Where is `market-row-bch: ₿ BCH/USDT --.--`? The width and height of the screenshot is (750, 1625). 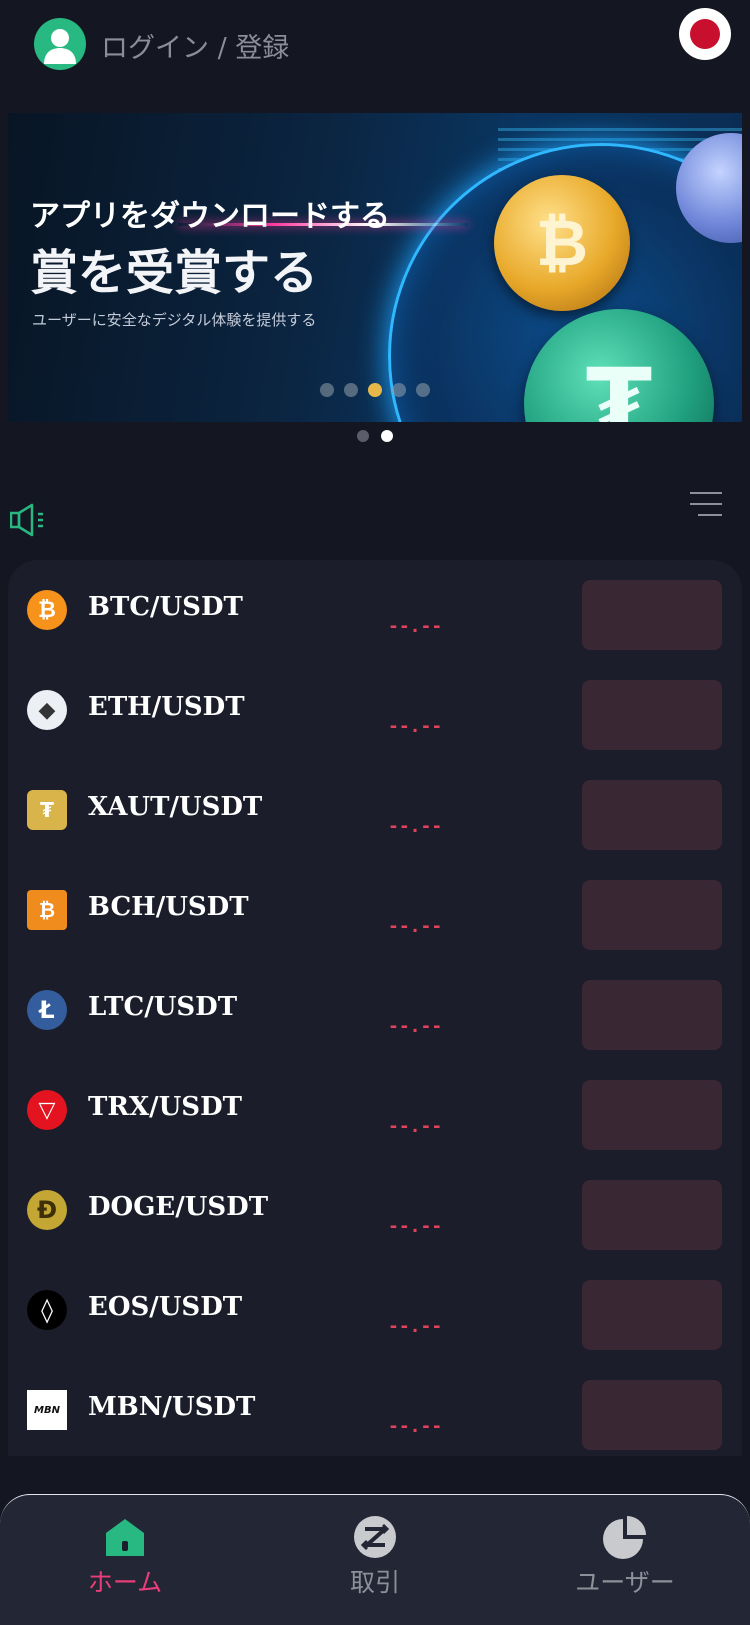 market-row-bch: ₿ BCH/USDT --.-- is located at coordinates (375, 910).